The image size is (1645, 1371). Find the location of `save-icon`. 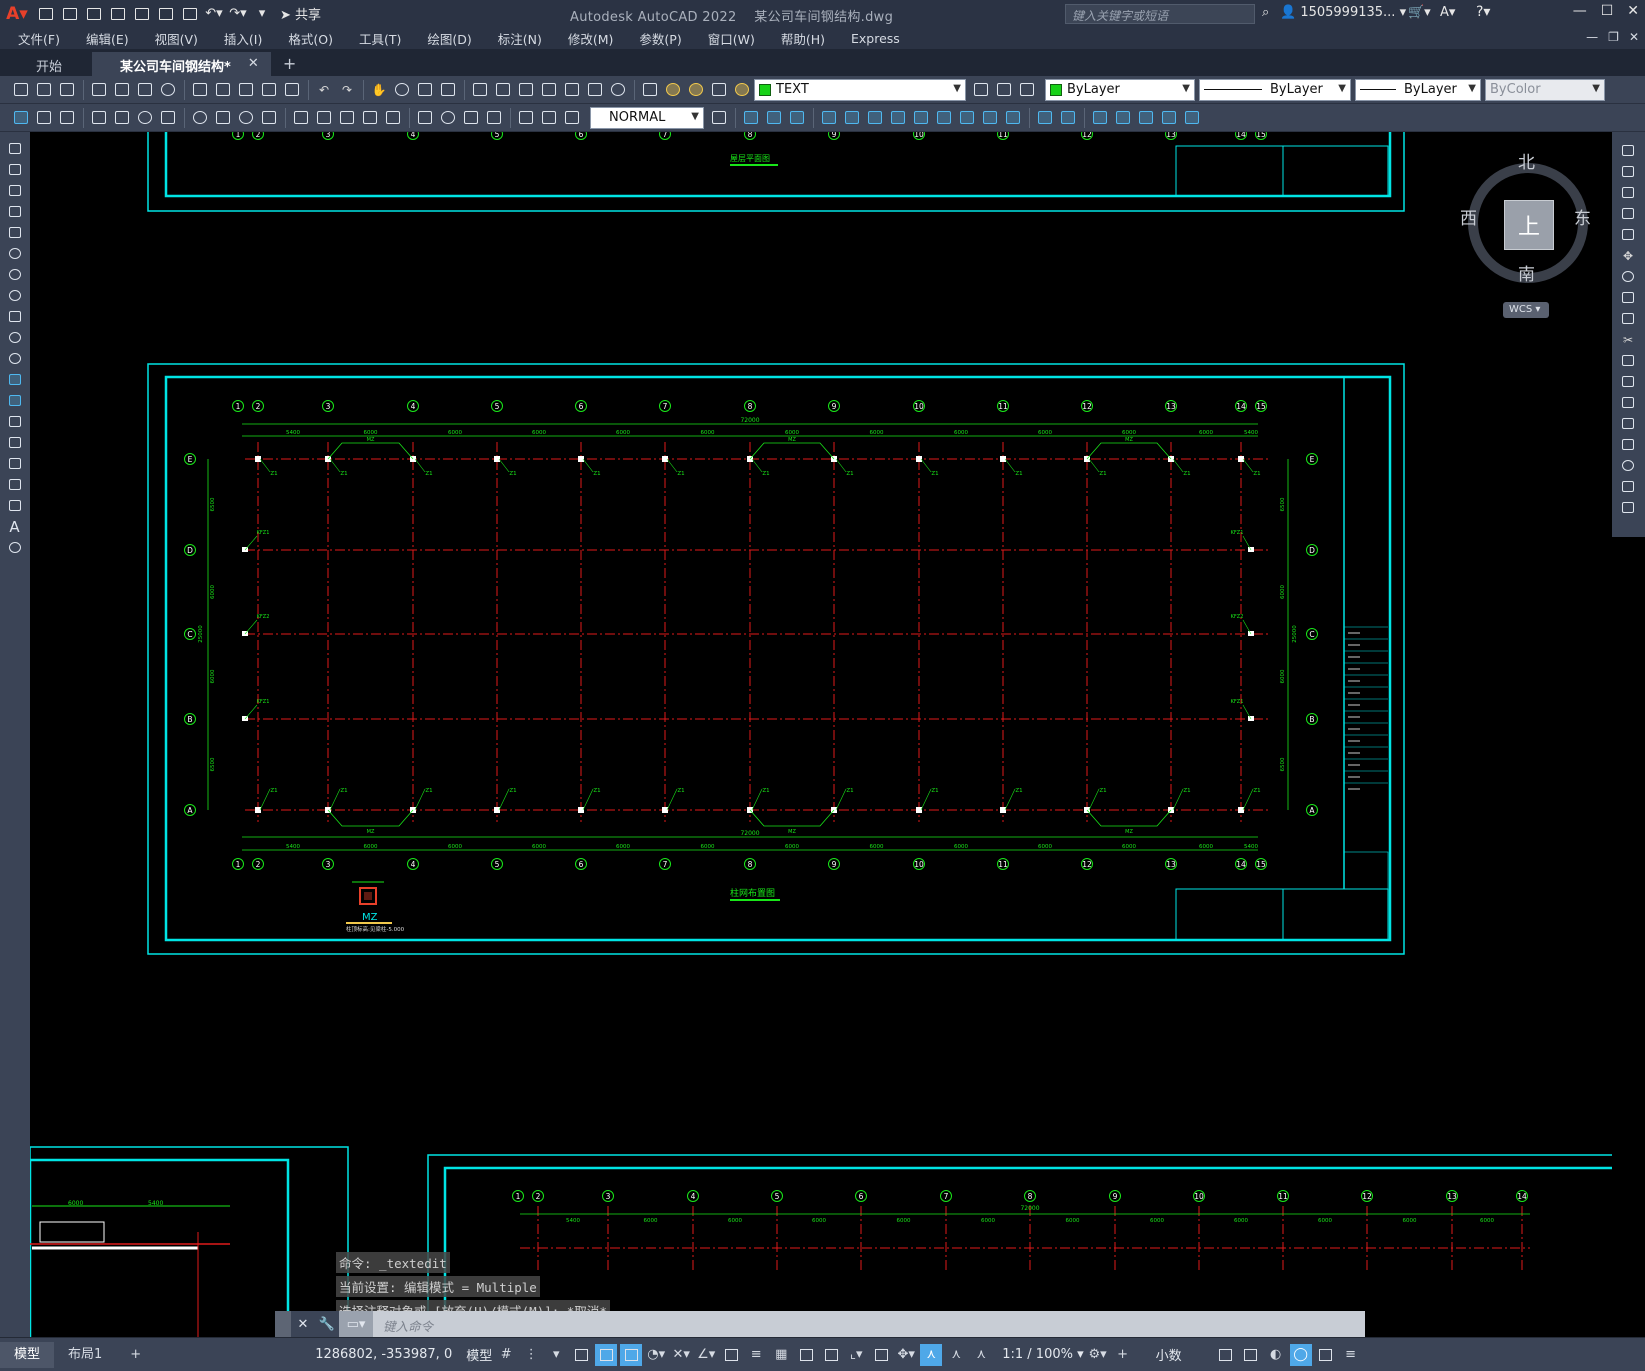

save-icon is located at coordinates (94, 14).